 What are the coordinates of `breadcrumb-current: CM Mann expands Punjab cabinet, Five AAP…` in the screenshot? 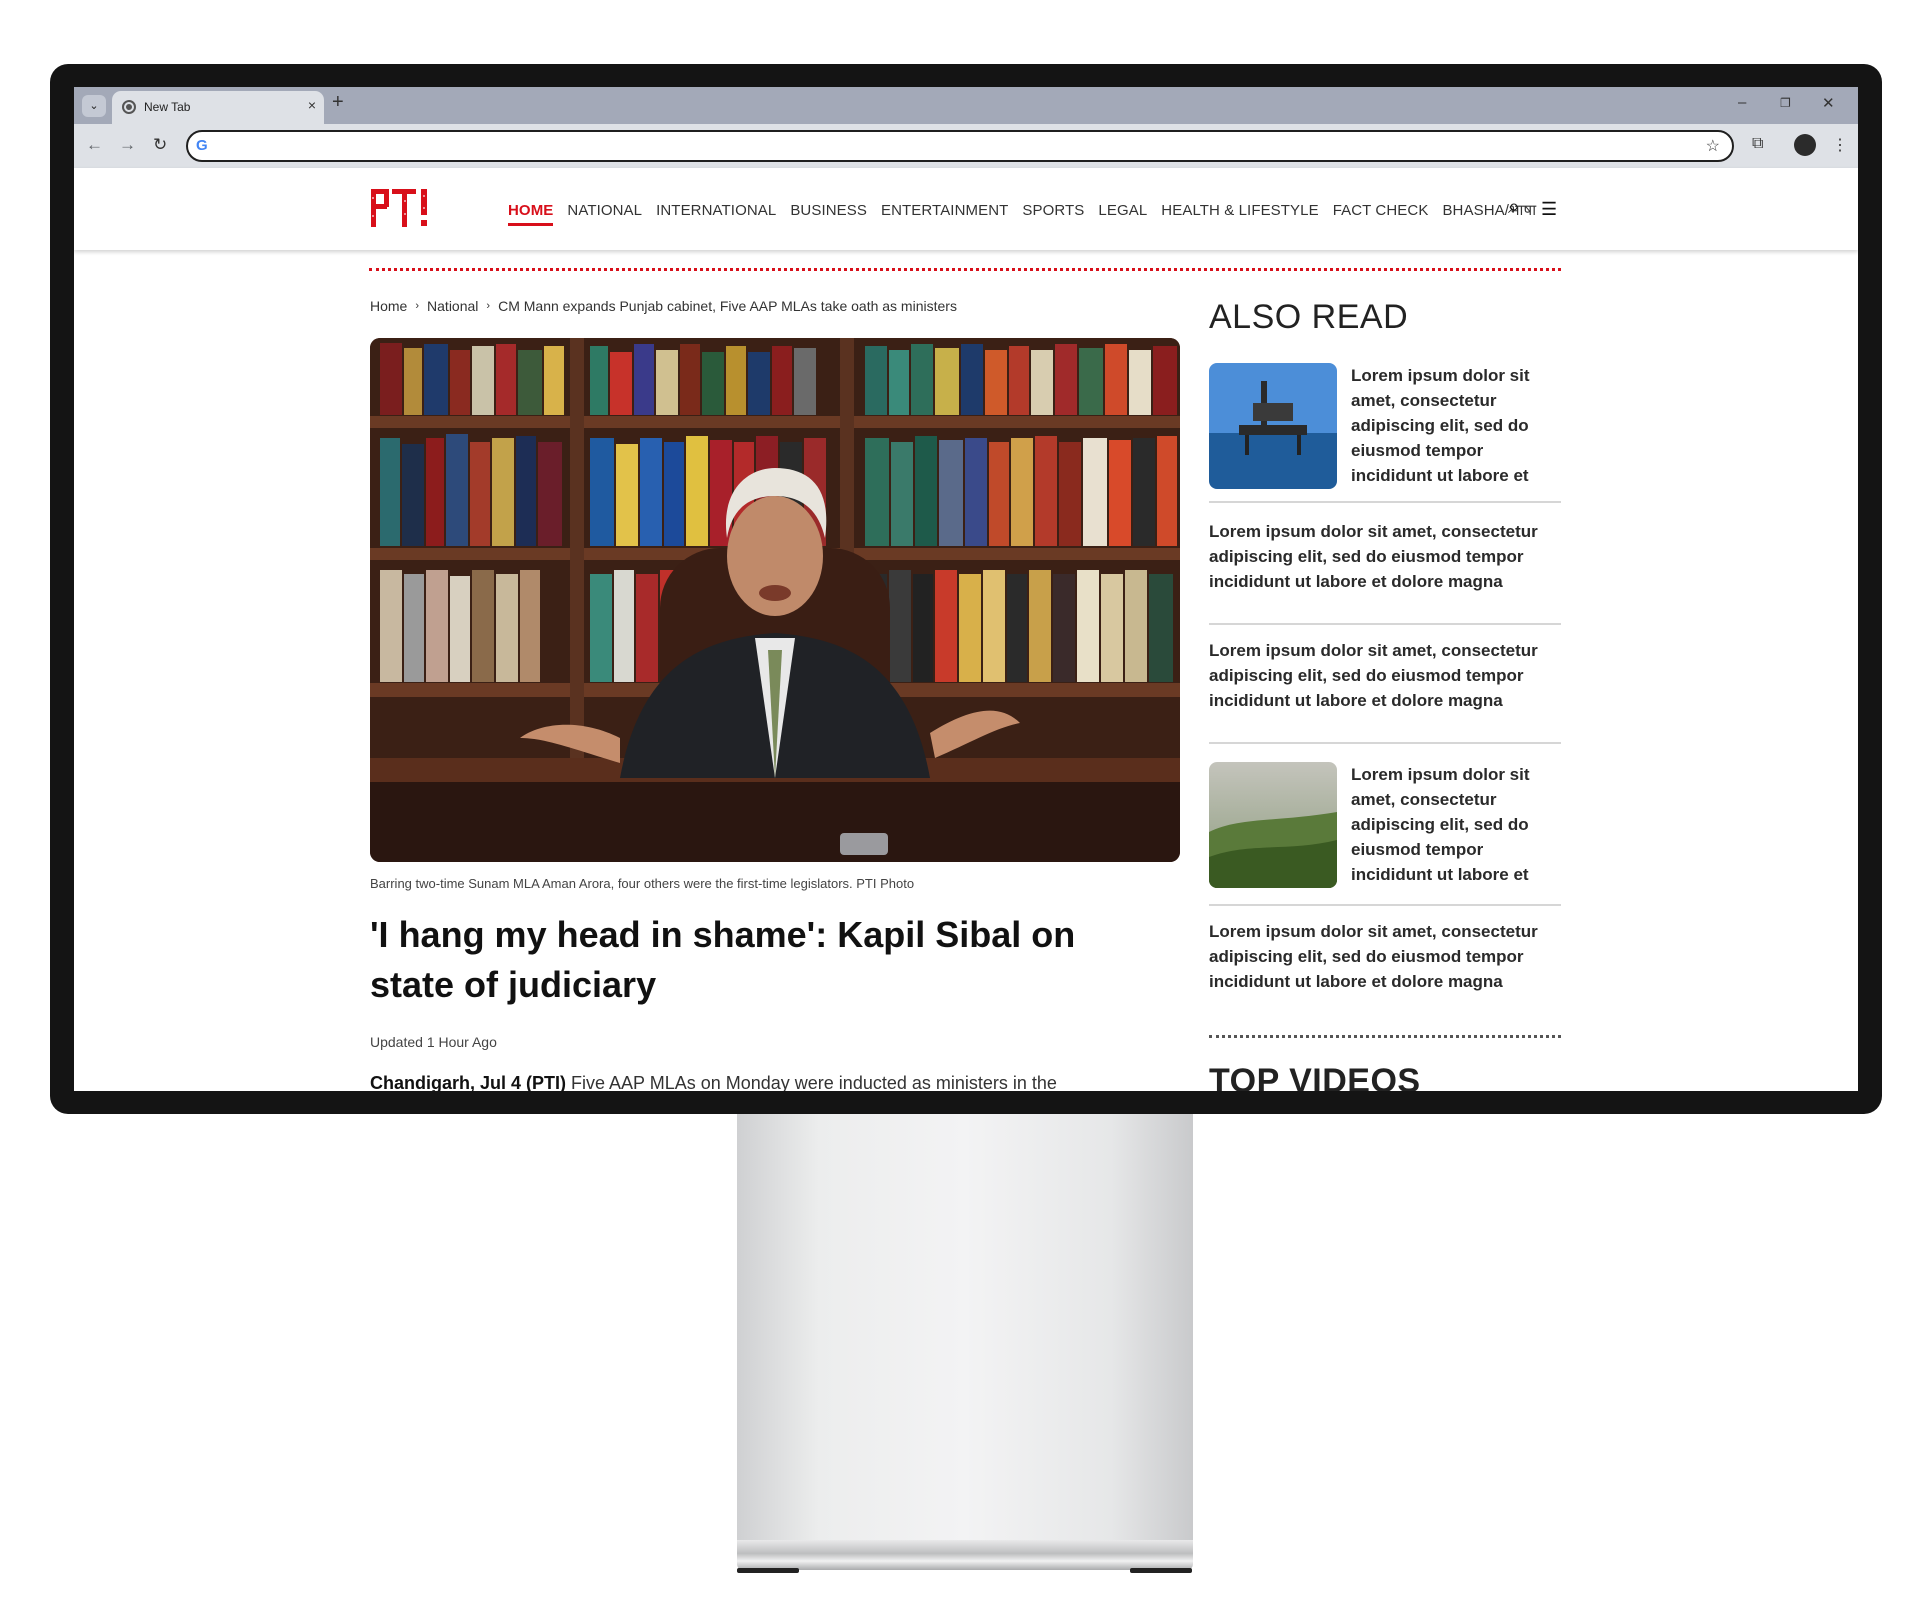 It's located at (727, 306).